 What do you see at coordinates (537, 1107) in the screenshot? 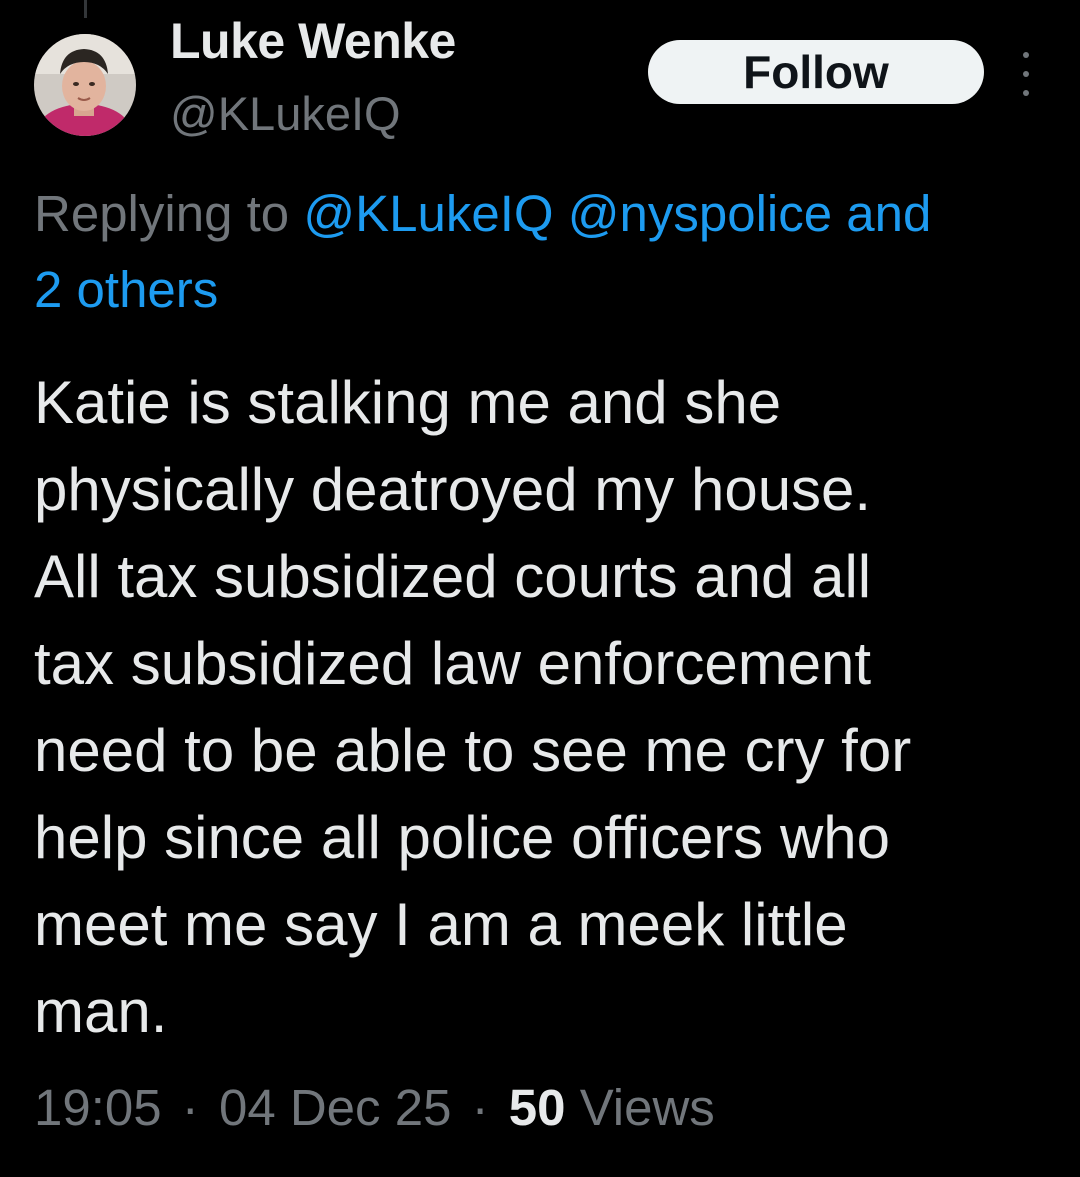
I see `views-count: 50` at bounding box center [537, 1107].